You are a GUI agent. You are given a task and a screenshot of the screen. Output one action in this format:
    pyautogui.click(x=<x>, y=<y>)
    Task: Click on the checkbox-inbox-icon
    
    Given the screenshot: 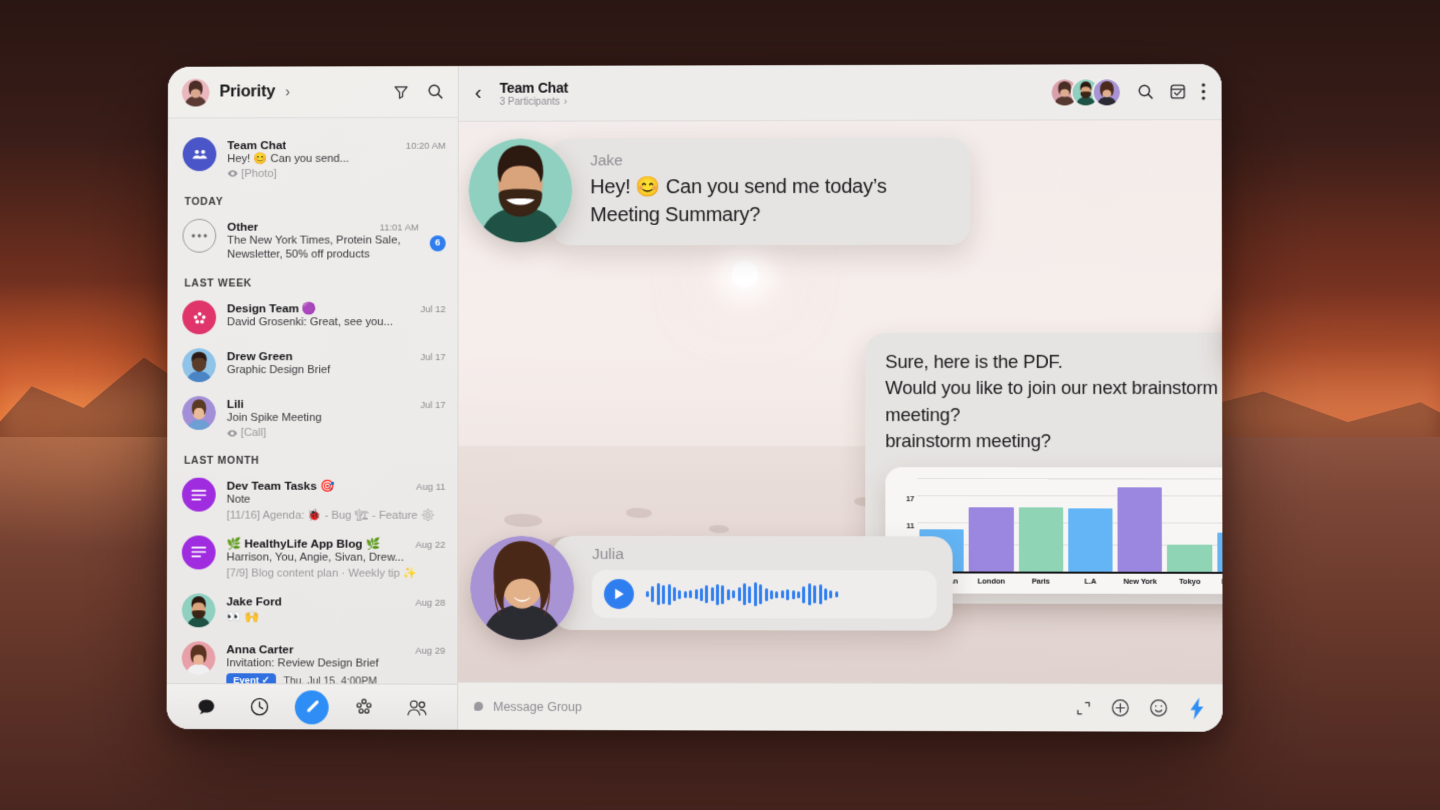 What is the action you would take?
    pyautogui.click(x=1177, y=91)
    